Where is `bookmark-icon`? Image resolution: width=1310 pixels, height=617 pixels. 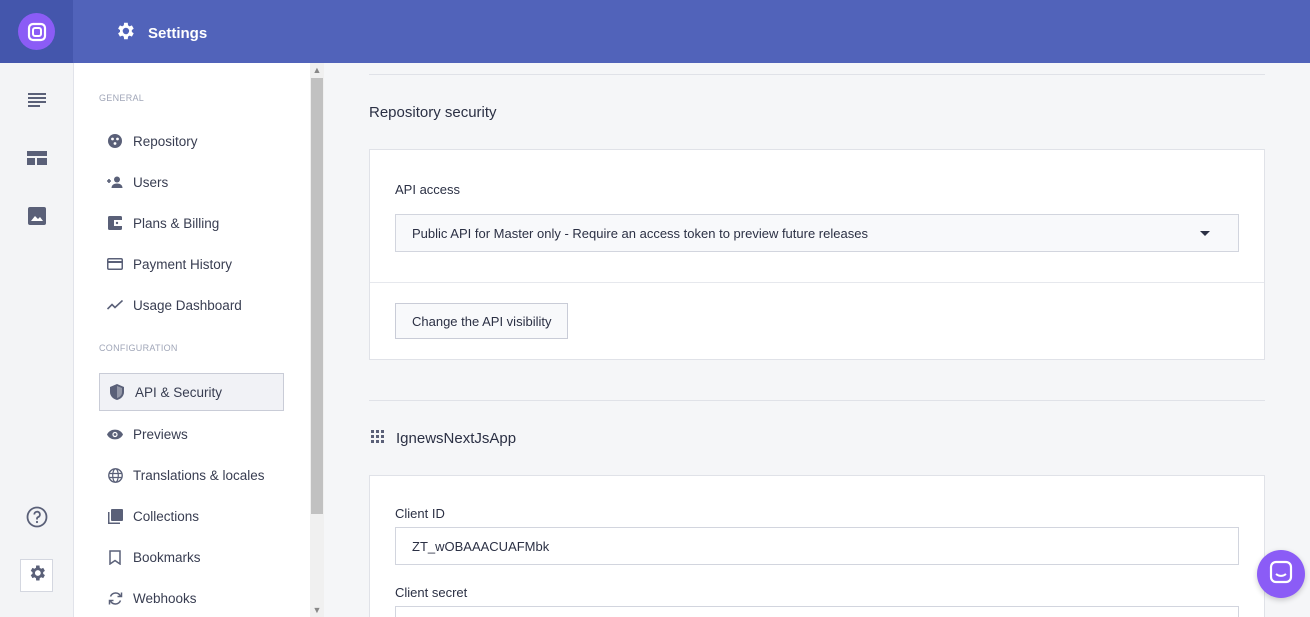 bookmark-icon is located at coordinates (115, 557).